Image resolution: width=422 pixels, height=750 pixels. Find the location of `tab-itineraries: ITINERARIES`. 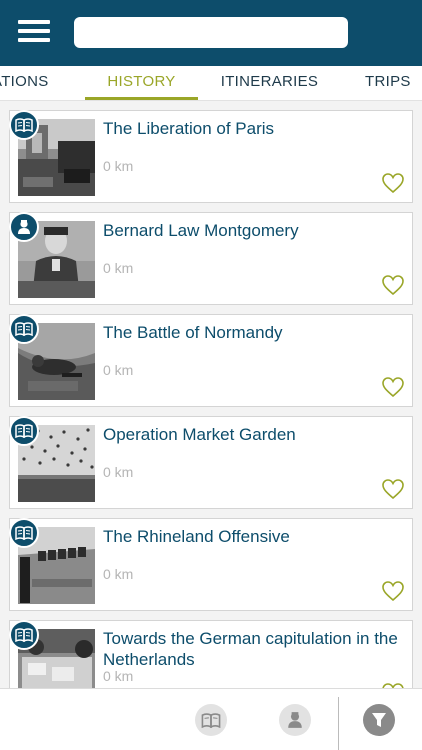

tab-itineraries: ITINERARIES is located at coordinates (269, 83).